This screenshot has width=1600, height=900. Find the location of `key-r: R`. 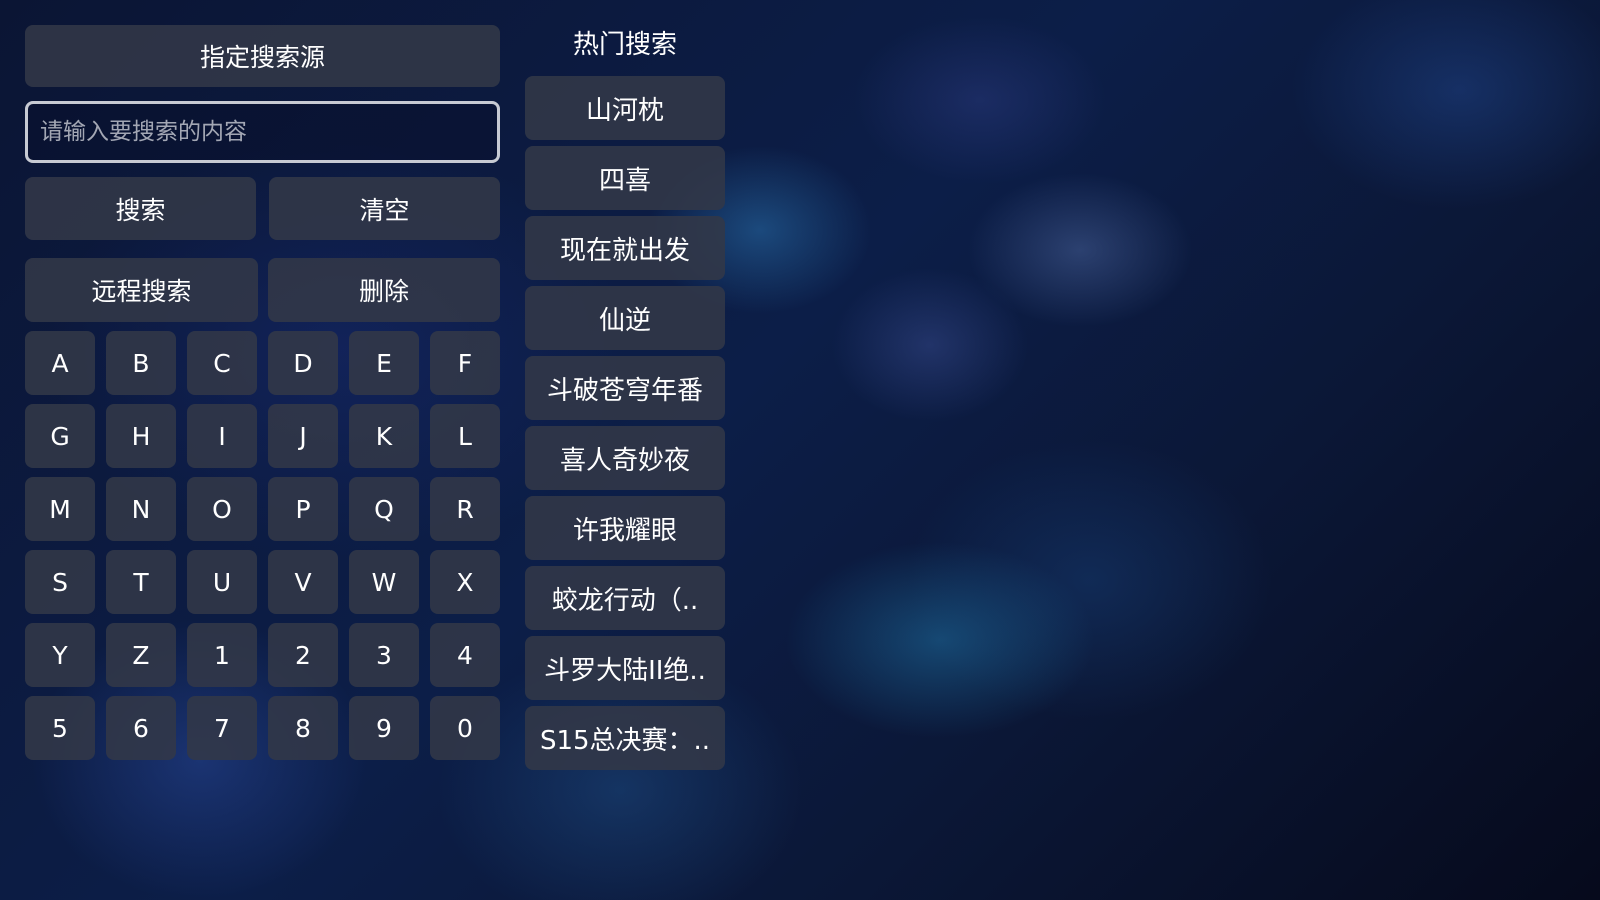

key-r: R is located at coordinates (465, 509).